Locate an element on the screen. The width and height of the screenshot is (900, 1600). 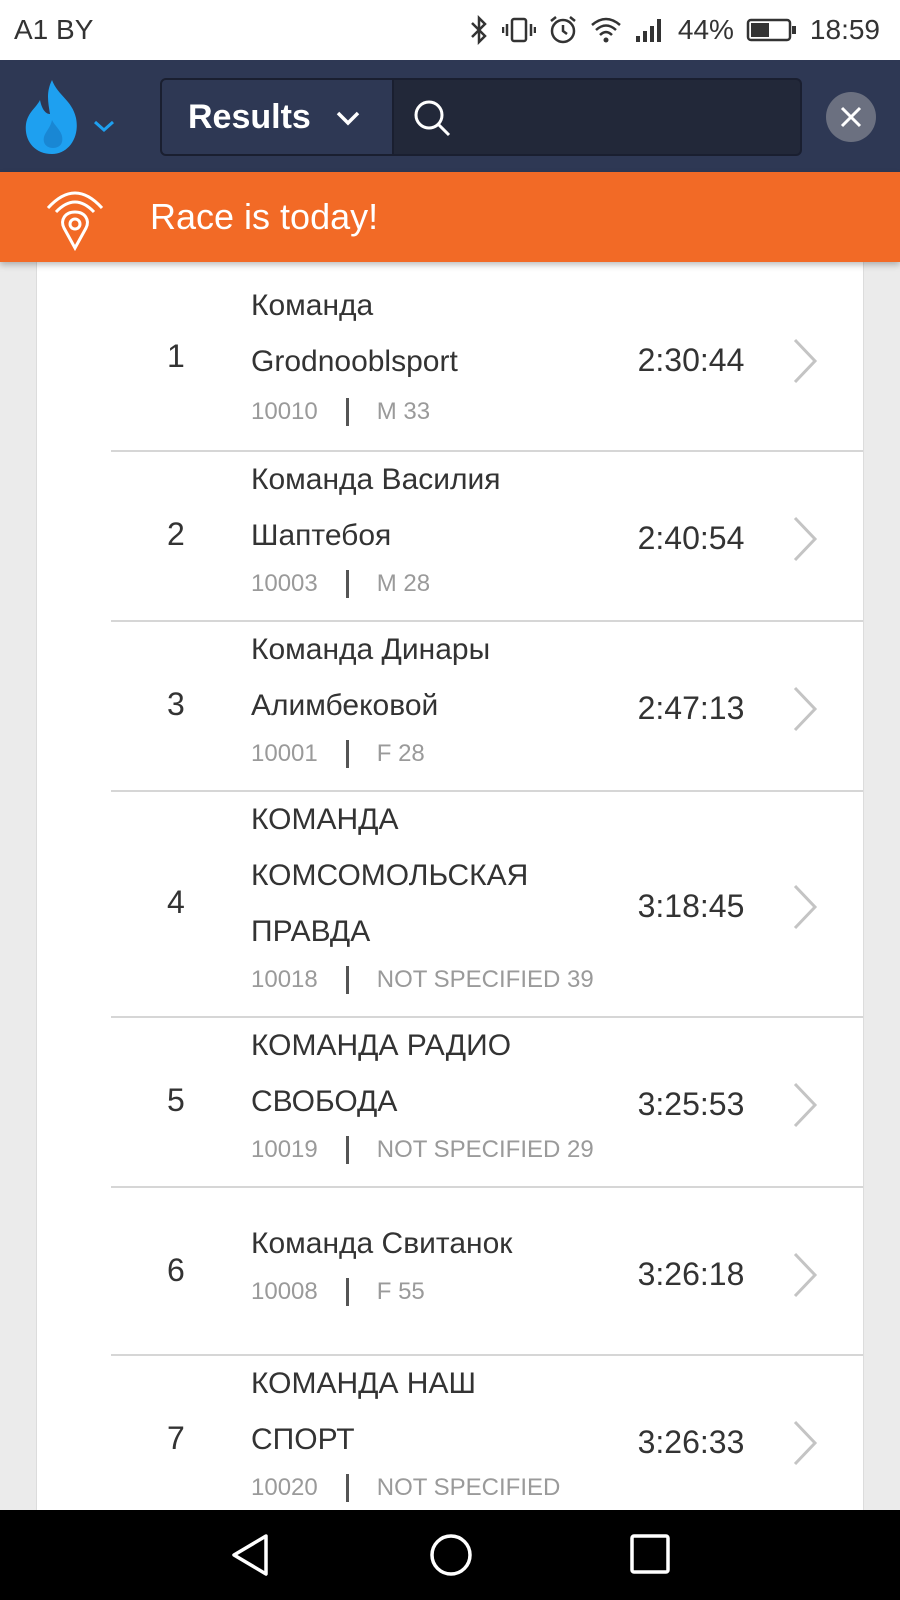
result-name: Команда Свитанок is located at coordinates (416, 1244).